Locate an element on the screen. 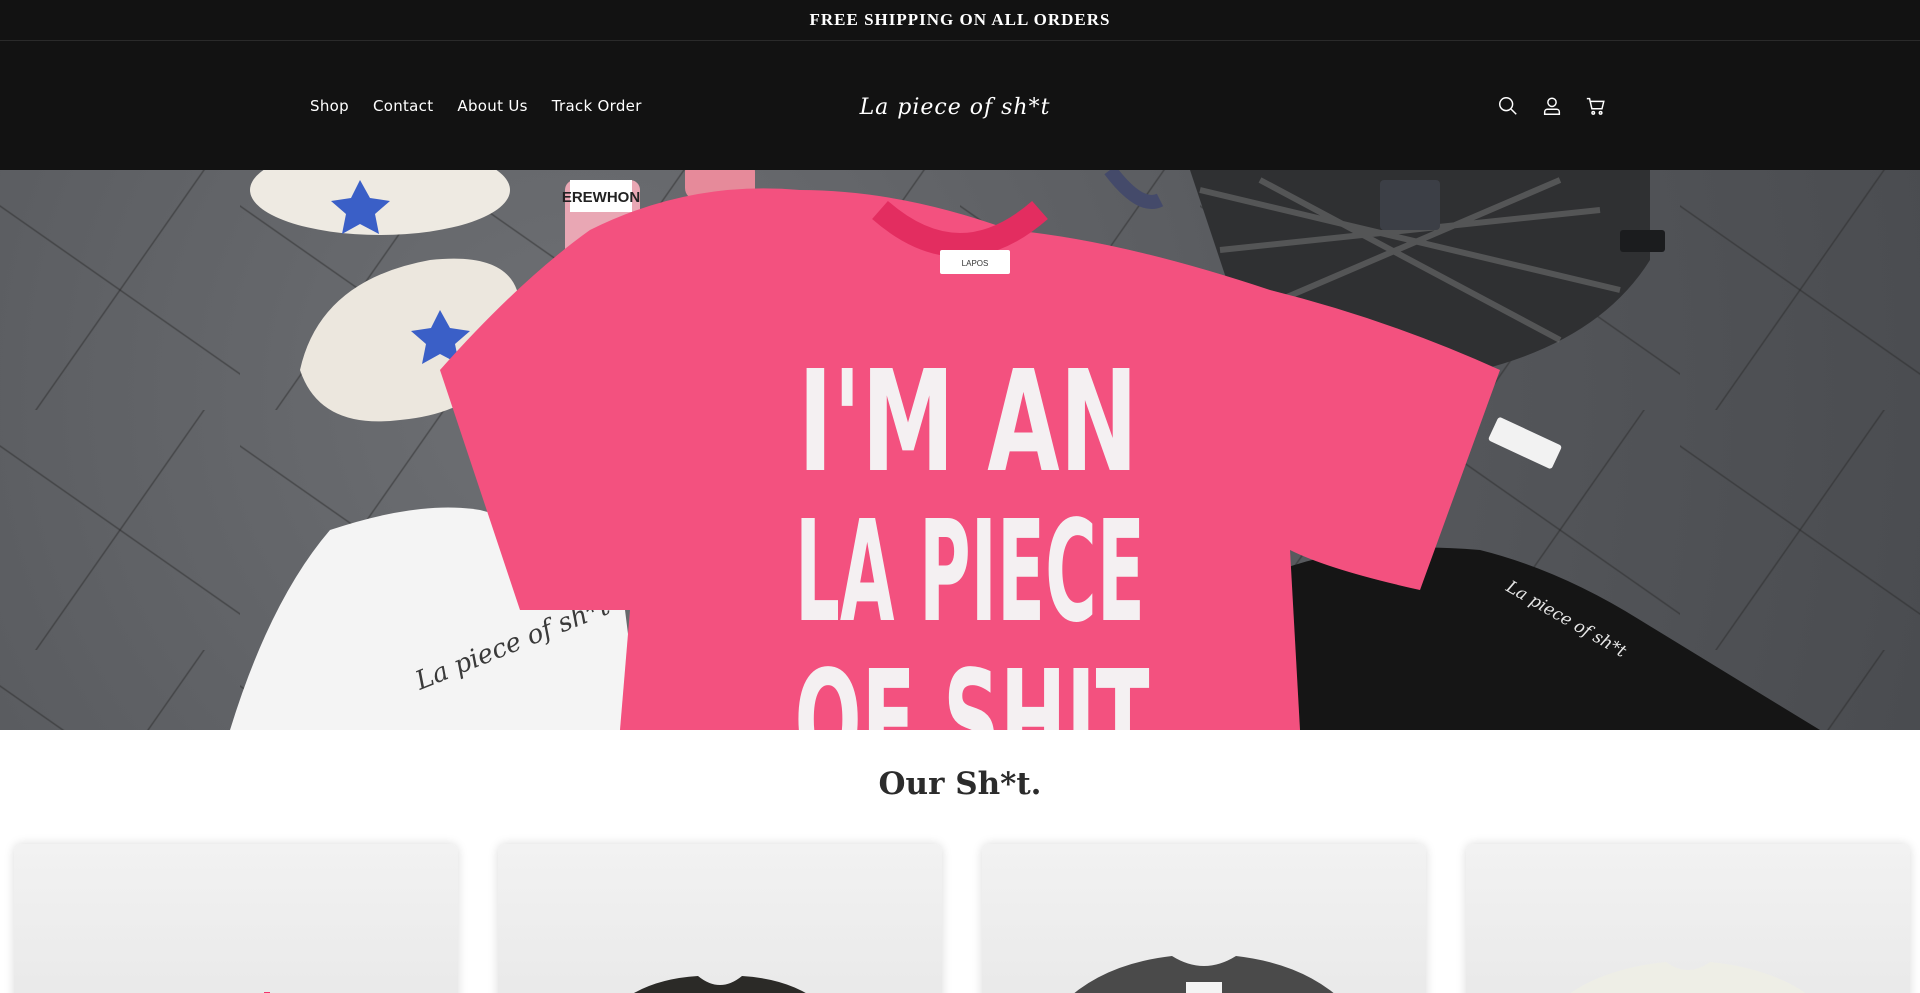 The width and height of the screenshot is (1920, 993). site-logo: La piece of sh*t is located at coordinates (955, 107).